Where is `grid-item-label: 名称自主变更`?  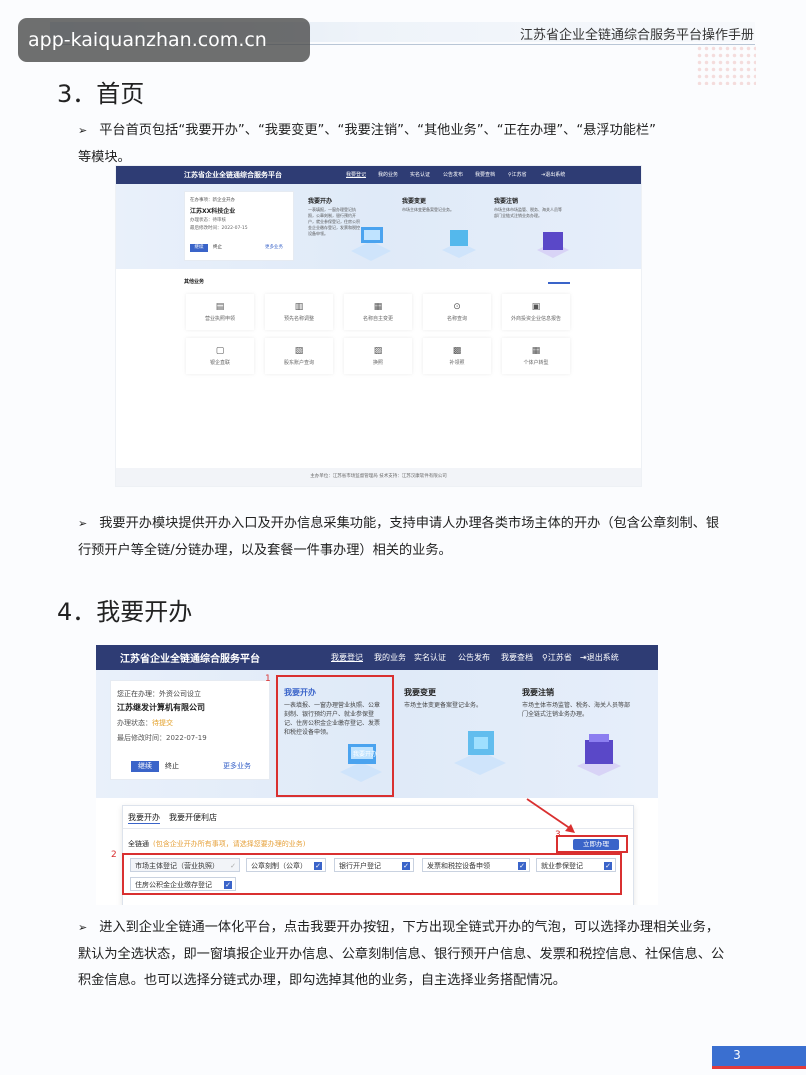 grid-item-label: 名称自主变更 is located at coordinates (377, 319).